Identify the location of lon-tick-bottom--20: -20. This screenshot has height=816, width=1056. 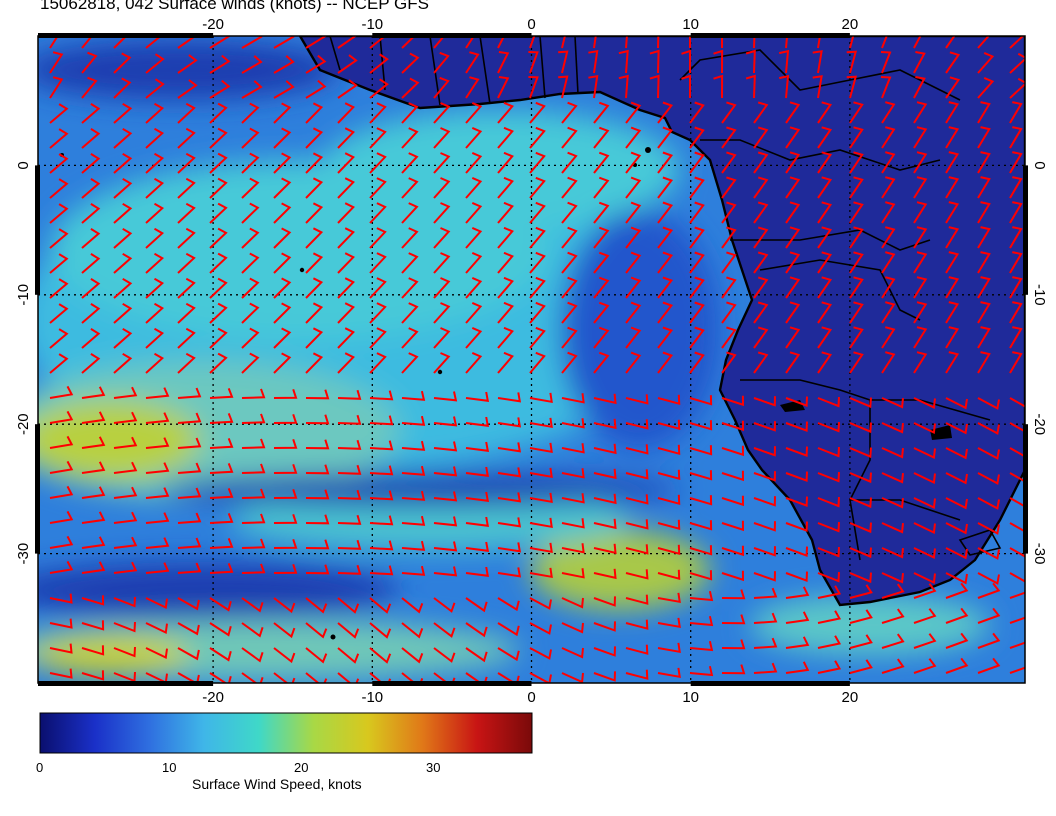
(213, 697).